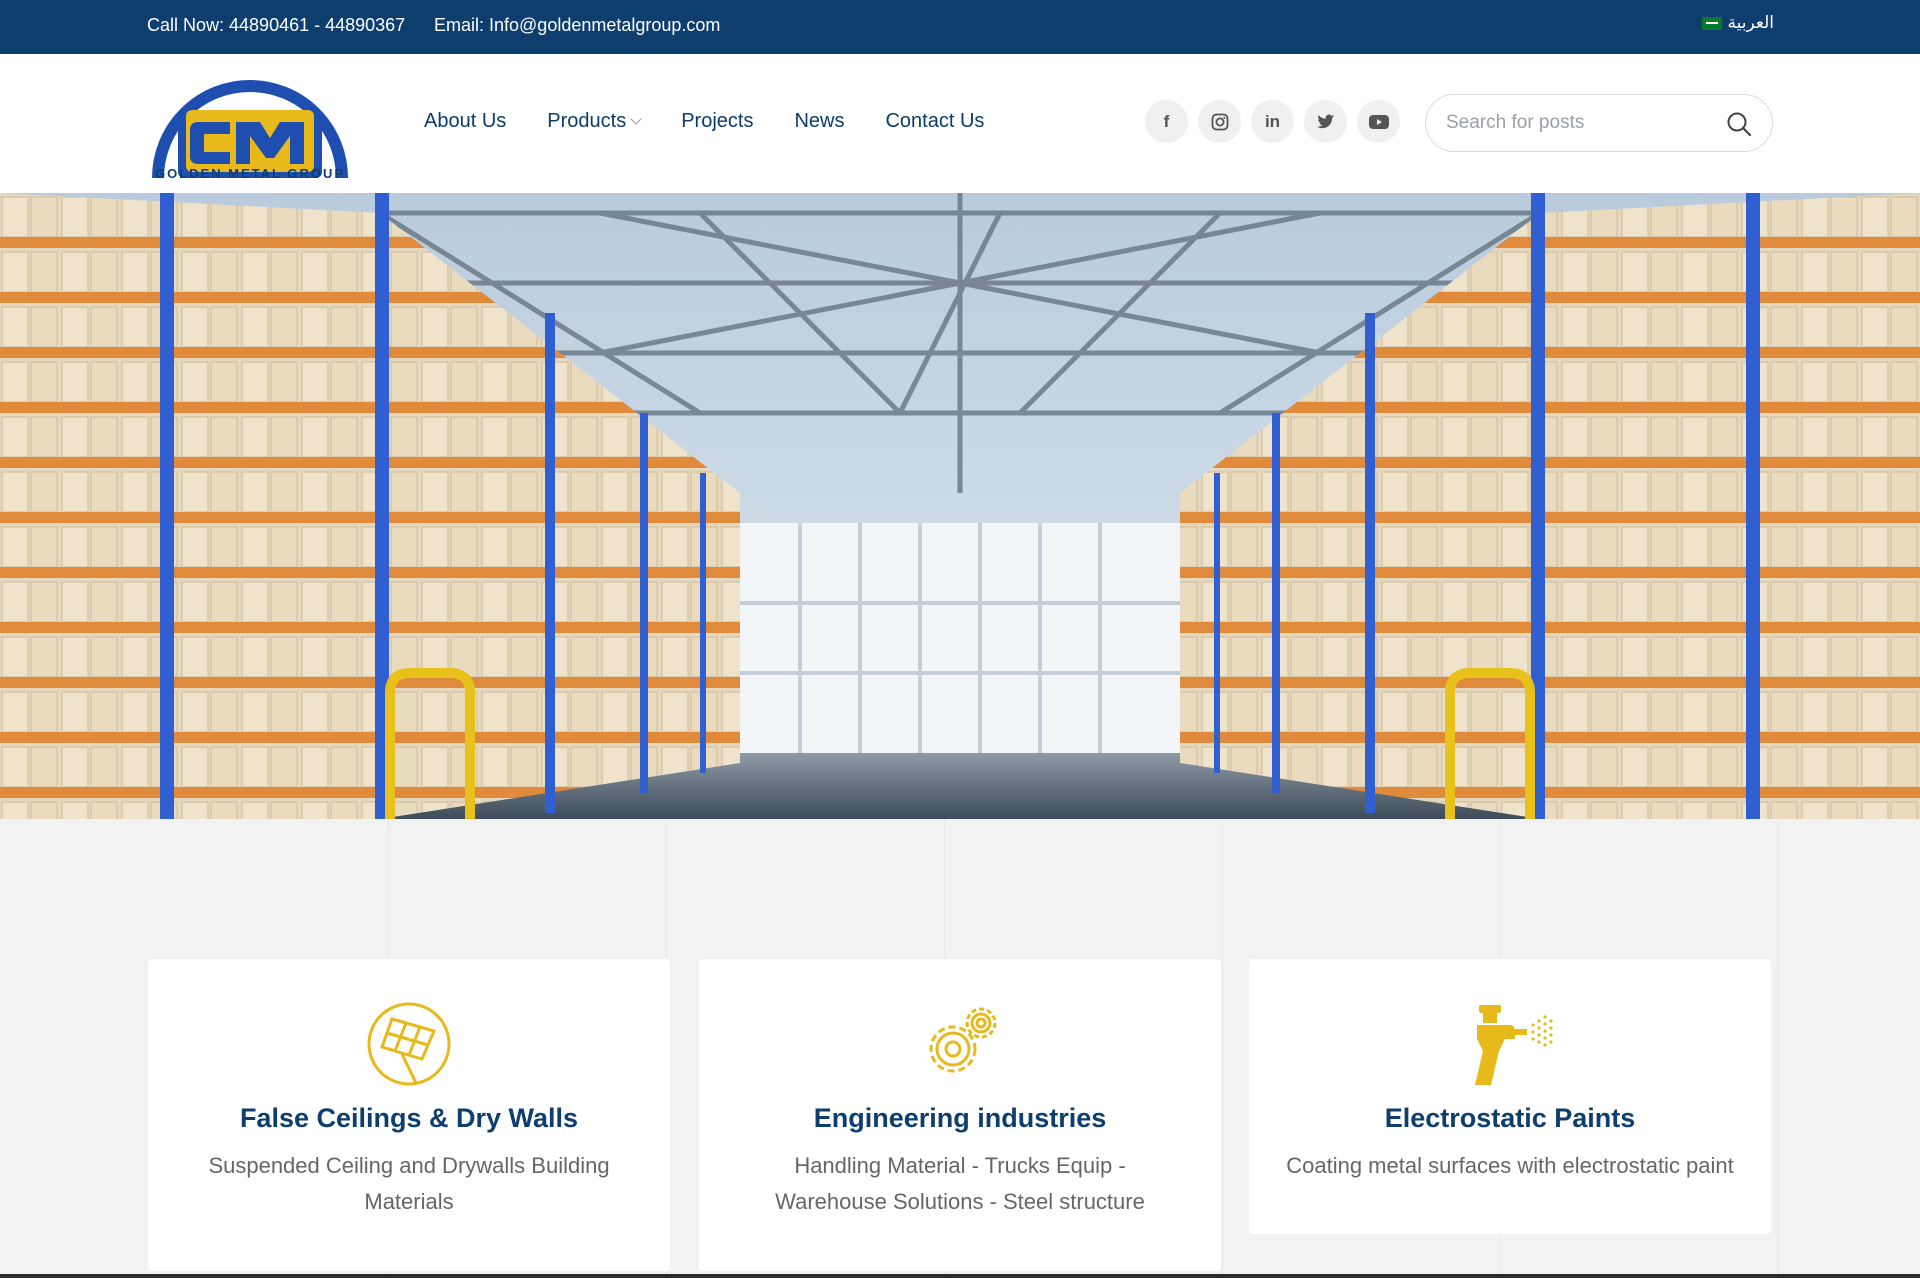 This screenshot has width=1920, height=1278. What do you see at coordinates (960, 1118) in the screenshot?
I see `card-title: Engineering industries` at bounding box center [960, 1118].